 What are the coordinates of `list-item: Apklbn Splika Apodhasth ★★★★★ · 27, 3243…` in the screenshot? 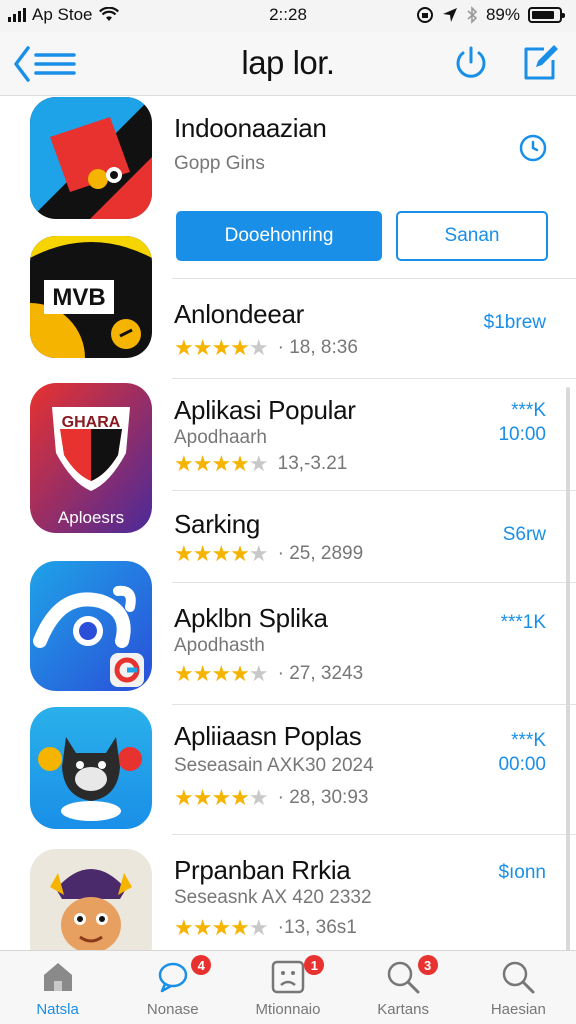 It's located at (288, 633).